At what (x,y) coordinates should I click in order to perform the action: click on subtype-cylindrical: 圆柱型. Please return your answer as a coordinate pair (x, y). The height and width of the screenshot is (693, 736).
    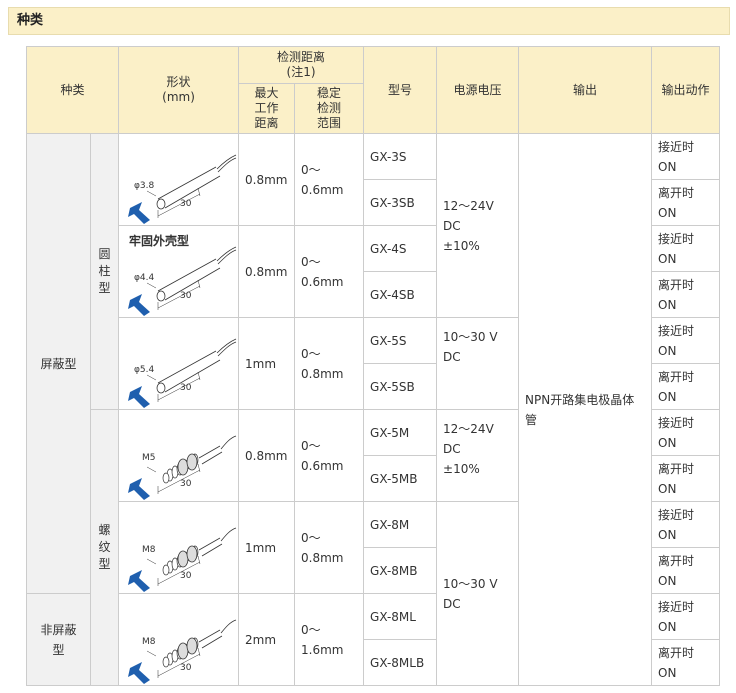
    Looking at the image, I should click on (104, 271).